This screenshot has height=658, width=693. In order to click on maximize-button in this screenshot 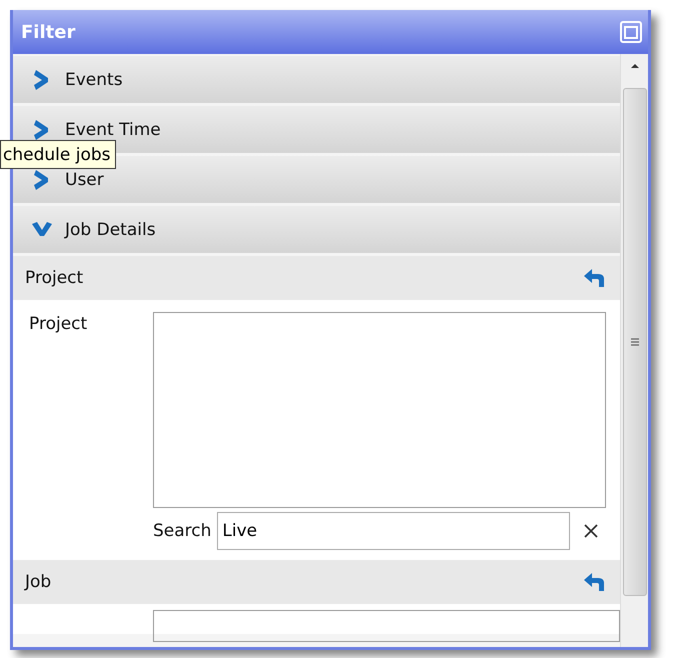, I will do `click(631, 32)`.